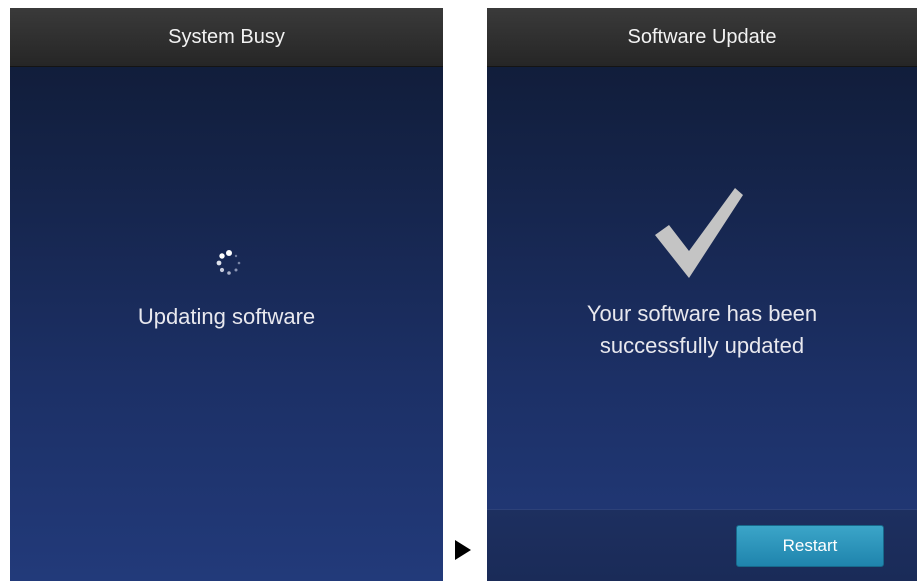 Image resolution: width=917 pixels, height=581 pixels. Describe the element at coordinates (226, 316) in the screenshot. I see `updating-message: Updating software` at that location.